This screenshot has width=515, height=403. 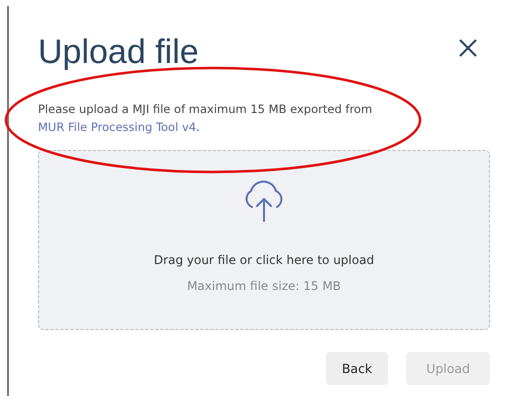 I want to click on file-size-hint: Maximum file size: 15 MB, so click(x=264, y=286).